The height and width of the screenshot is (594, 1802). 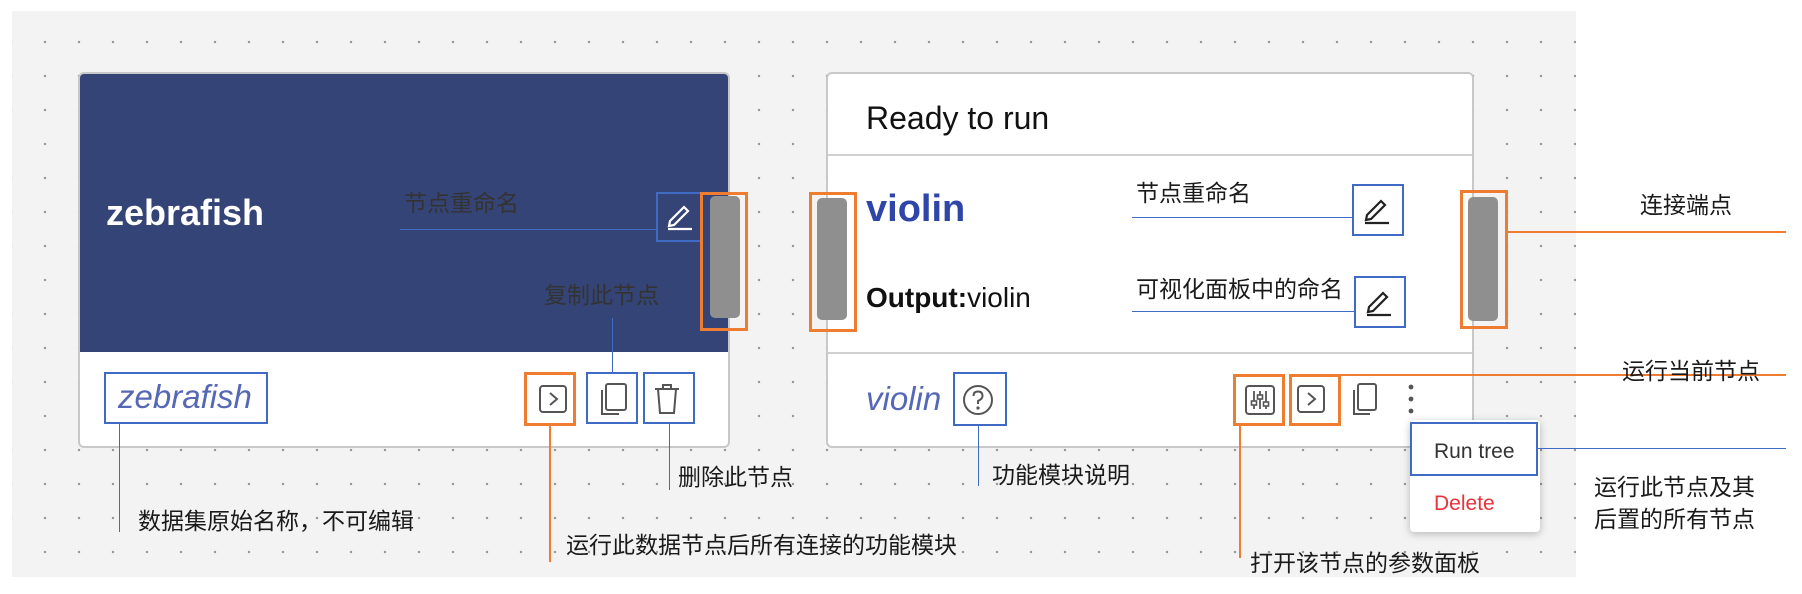 I want to click on function-node-title: violin, so click(x=916, y=209).